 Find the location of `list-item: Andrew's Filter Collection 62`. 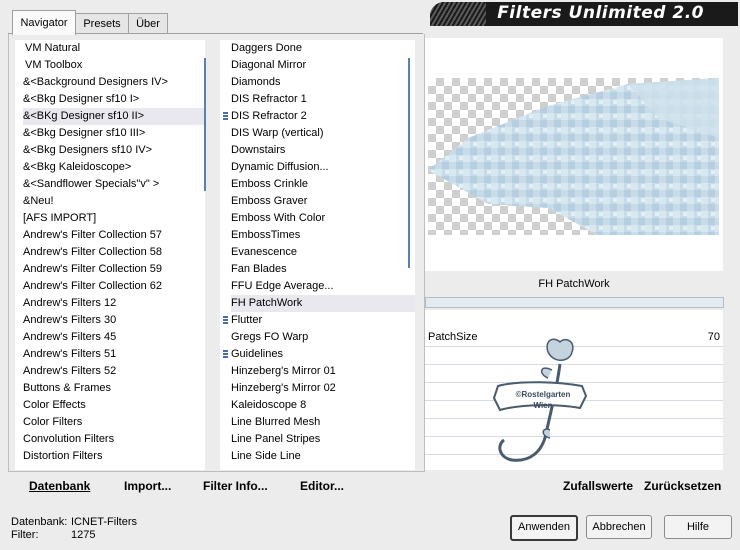

list-item: Andrew's Filter Collection 62 is located at coordinates (114, 286).